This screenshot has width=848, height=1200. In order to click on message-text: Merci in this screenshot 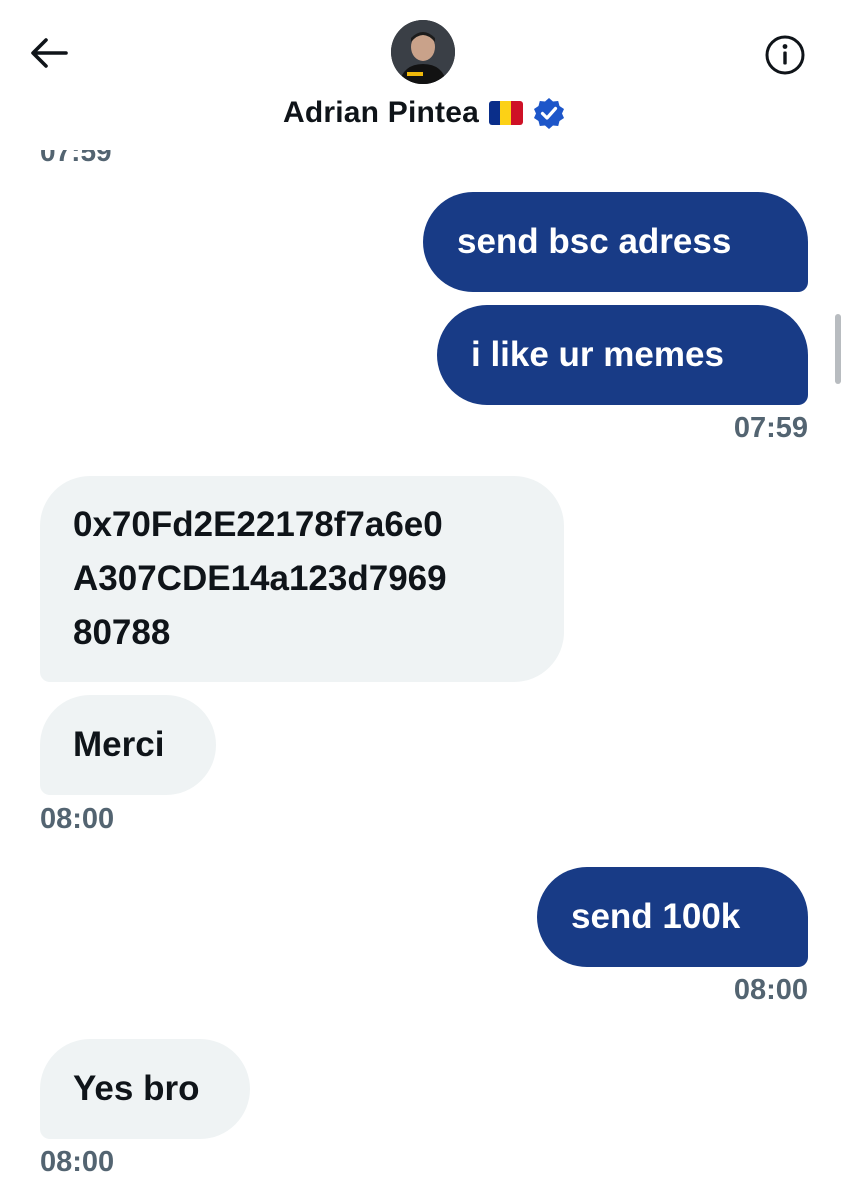, I will do `click(119, 744)`.